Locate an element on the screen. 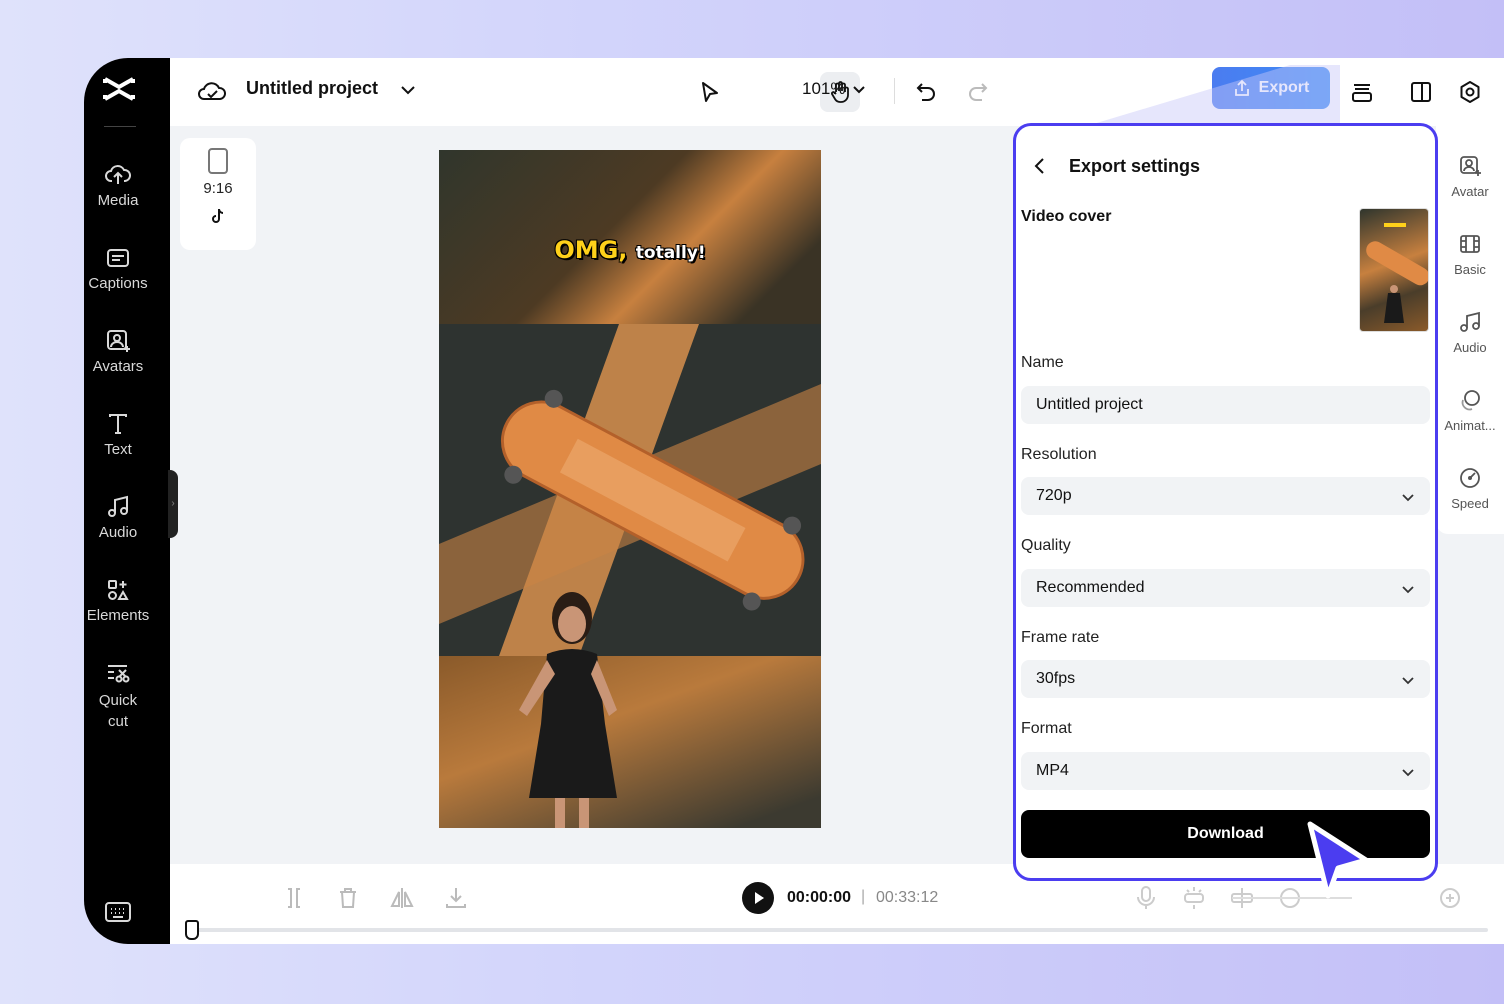  mirror-icon is located at coordinates (402, 898).